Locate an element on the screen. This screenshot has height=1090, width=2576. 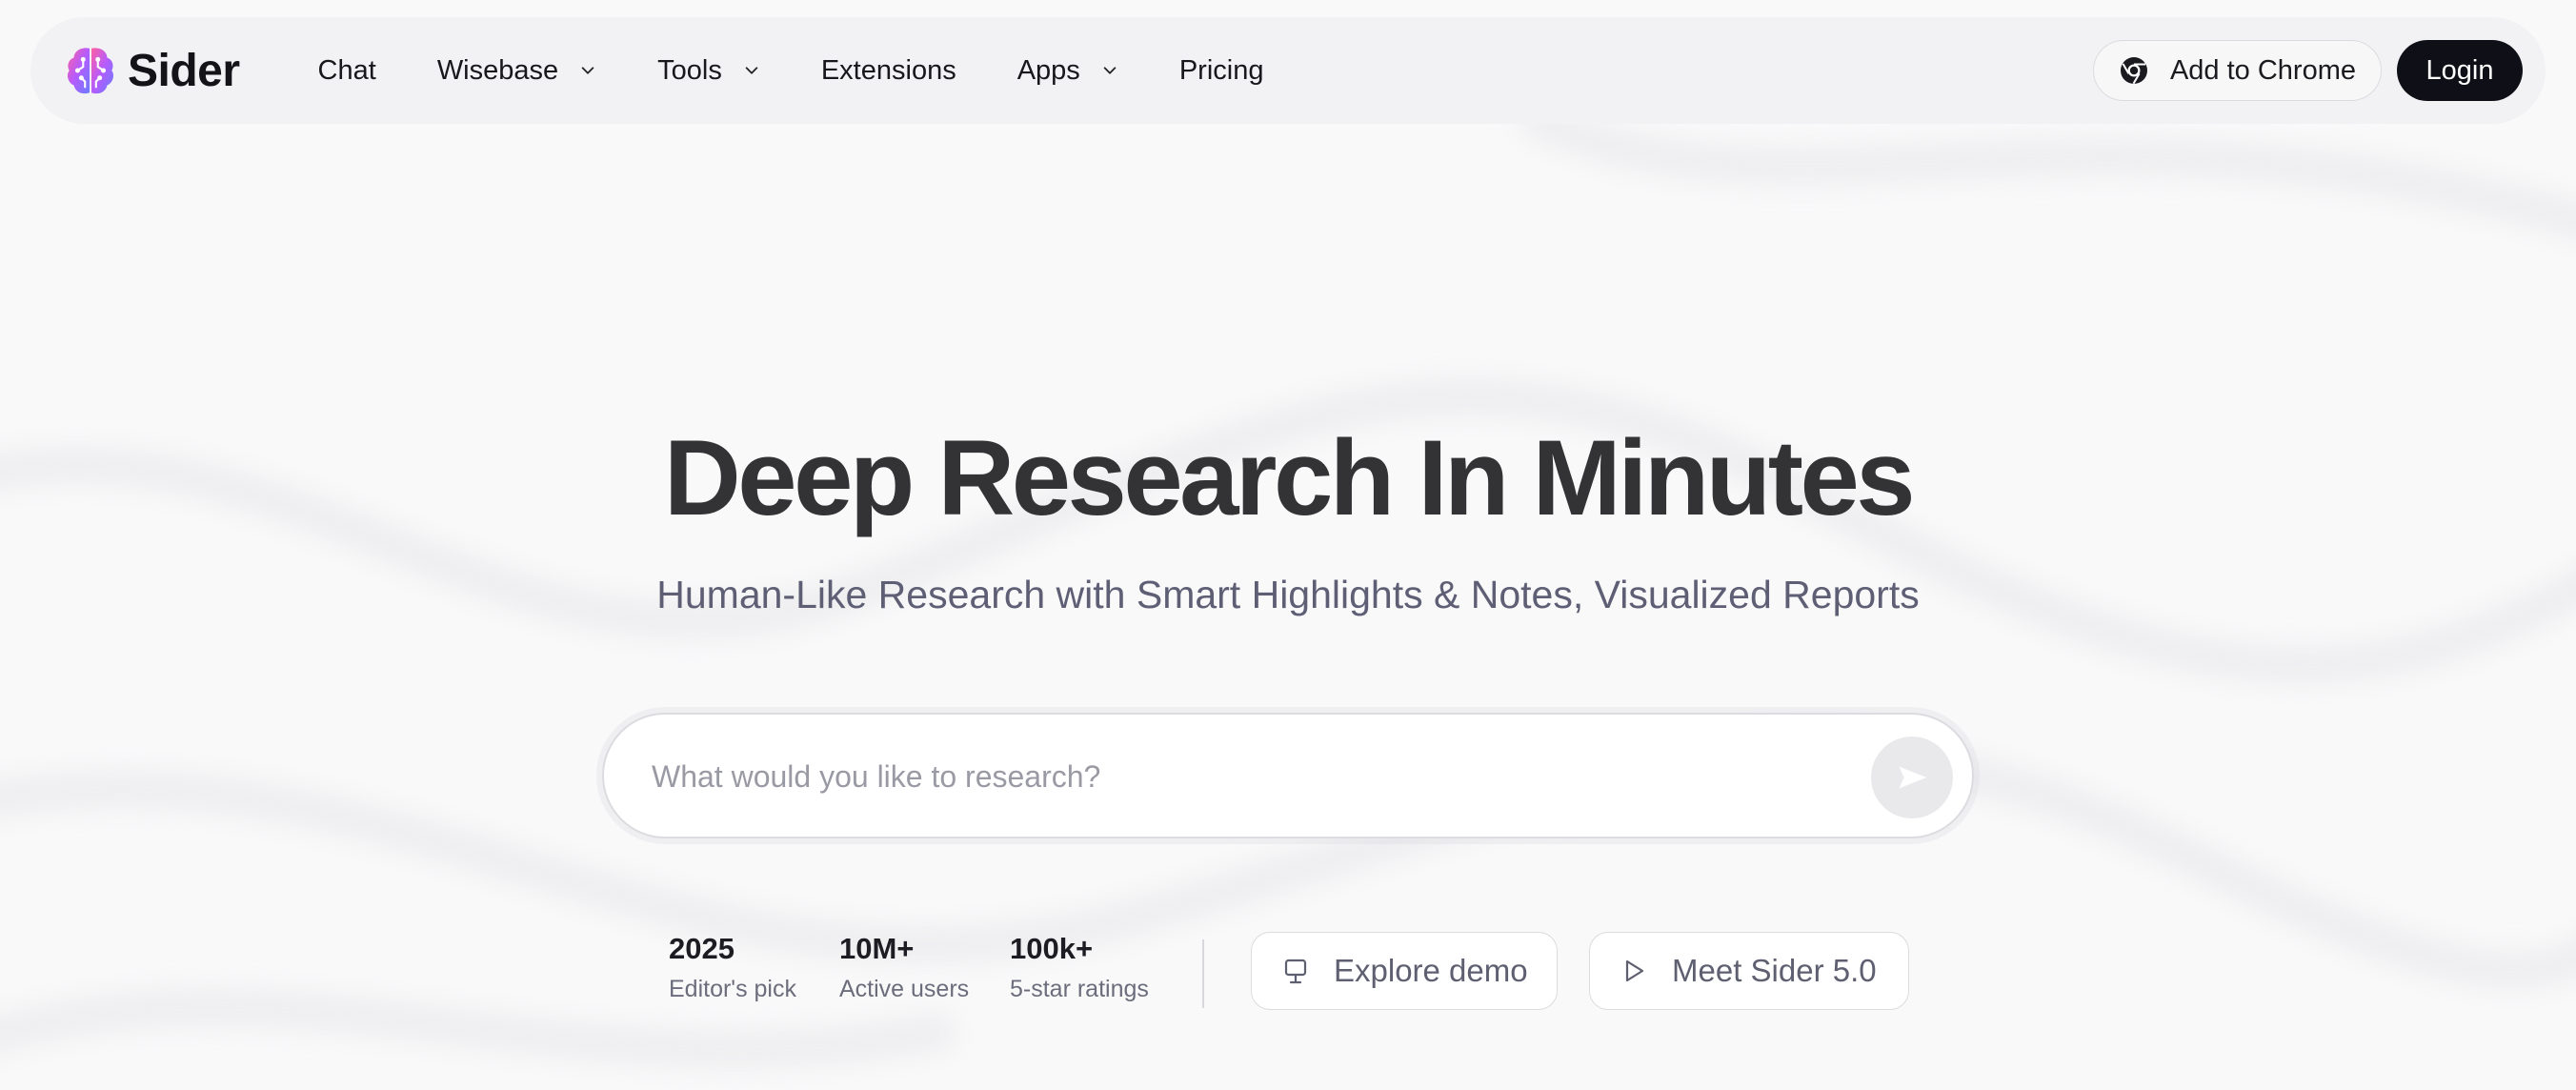
meet-sider-button: Meet Sider 5.0 is located at coordinates (1749, 971).